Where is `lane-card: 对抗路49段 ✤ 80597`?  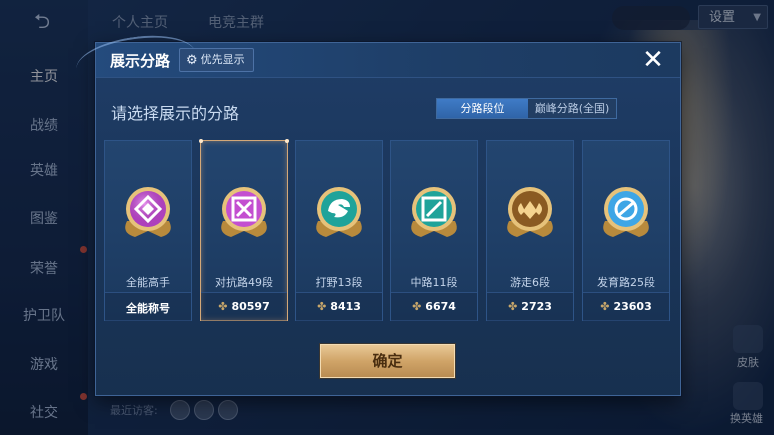 lane-card: 对抗路49段 ✤ 80597 is located at coordinates (244, 230).